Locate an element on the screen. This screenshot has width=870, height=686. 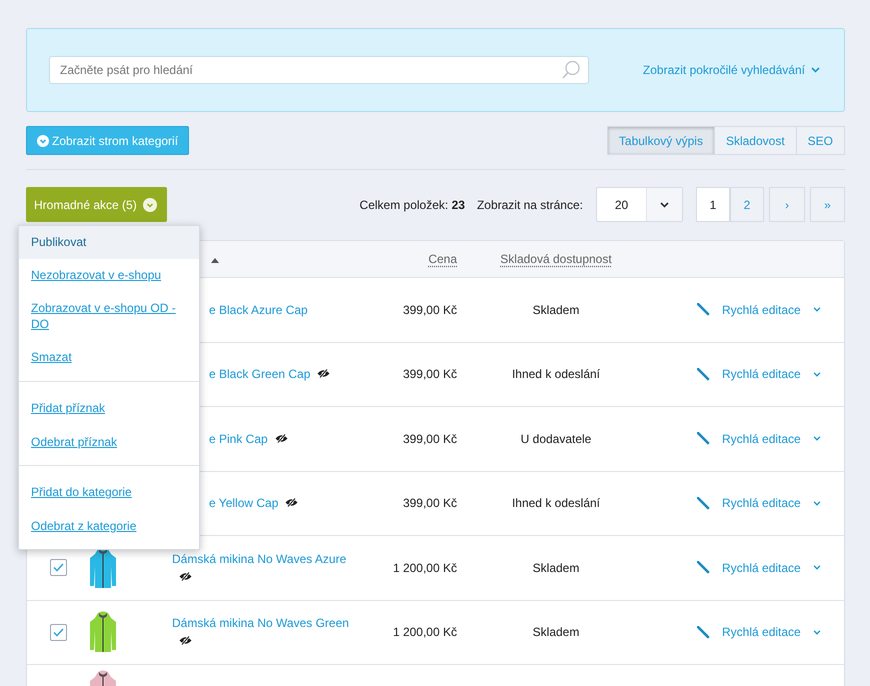
per-page-label: Zobrazit na stránce: is located at coordinates (529, 205).